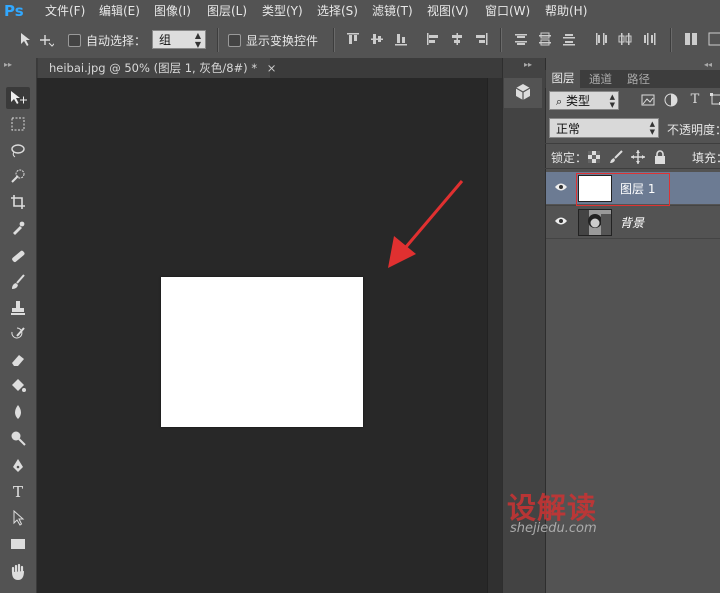 Image resolution: width=720 pixels, height=593 pixels. What do you see at coordinates (153, 68) in the screenshot?
I see `document-tab-title: heibai.jpg @ 50% (图层 1, 灰色/8#) *` at bounding box center [153, 68].